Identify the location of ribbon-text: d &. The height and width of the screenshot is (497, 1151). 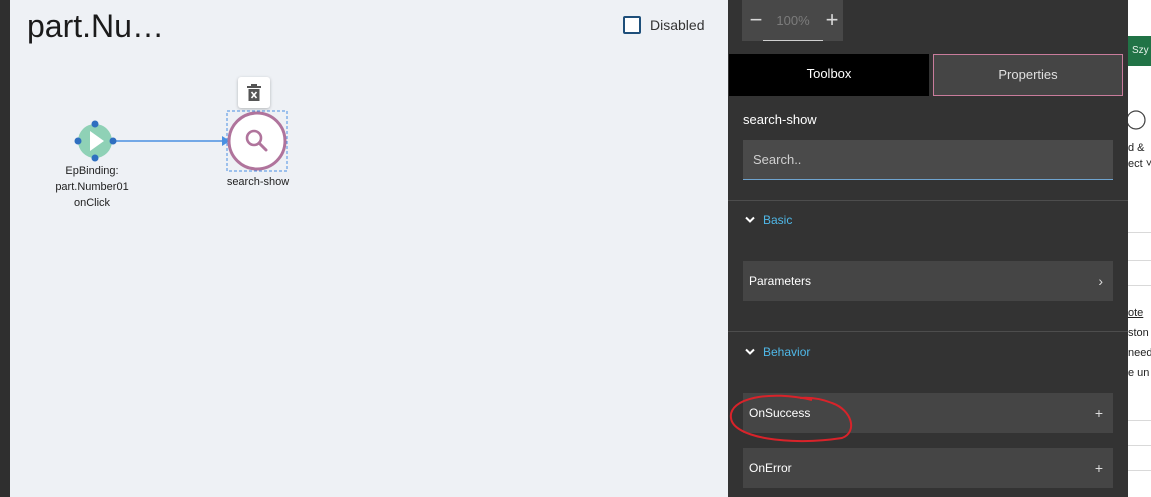
(1136, 148).